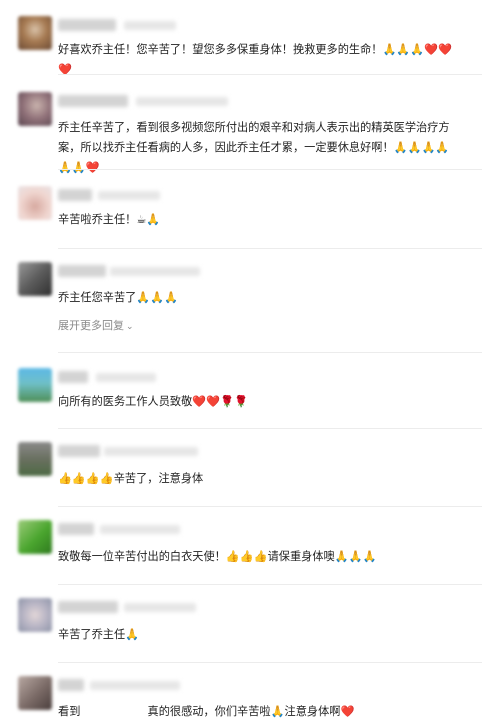 This screenshot has height=721, width=482. What do you see at coordinates (217, 556) in the screenshot?
I see `comment-text: 致敬每一位辛苦付出的白衣天使！👍👍👍请保重身体噢🙏🙏🙏` at bounding box center [217, 556].